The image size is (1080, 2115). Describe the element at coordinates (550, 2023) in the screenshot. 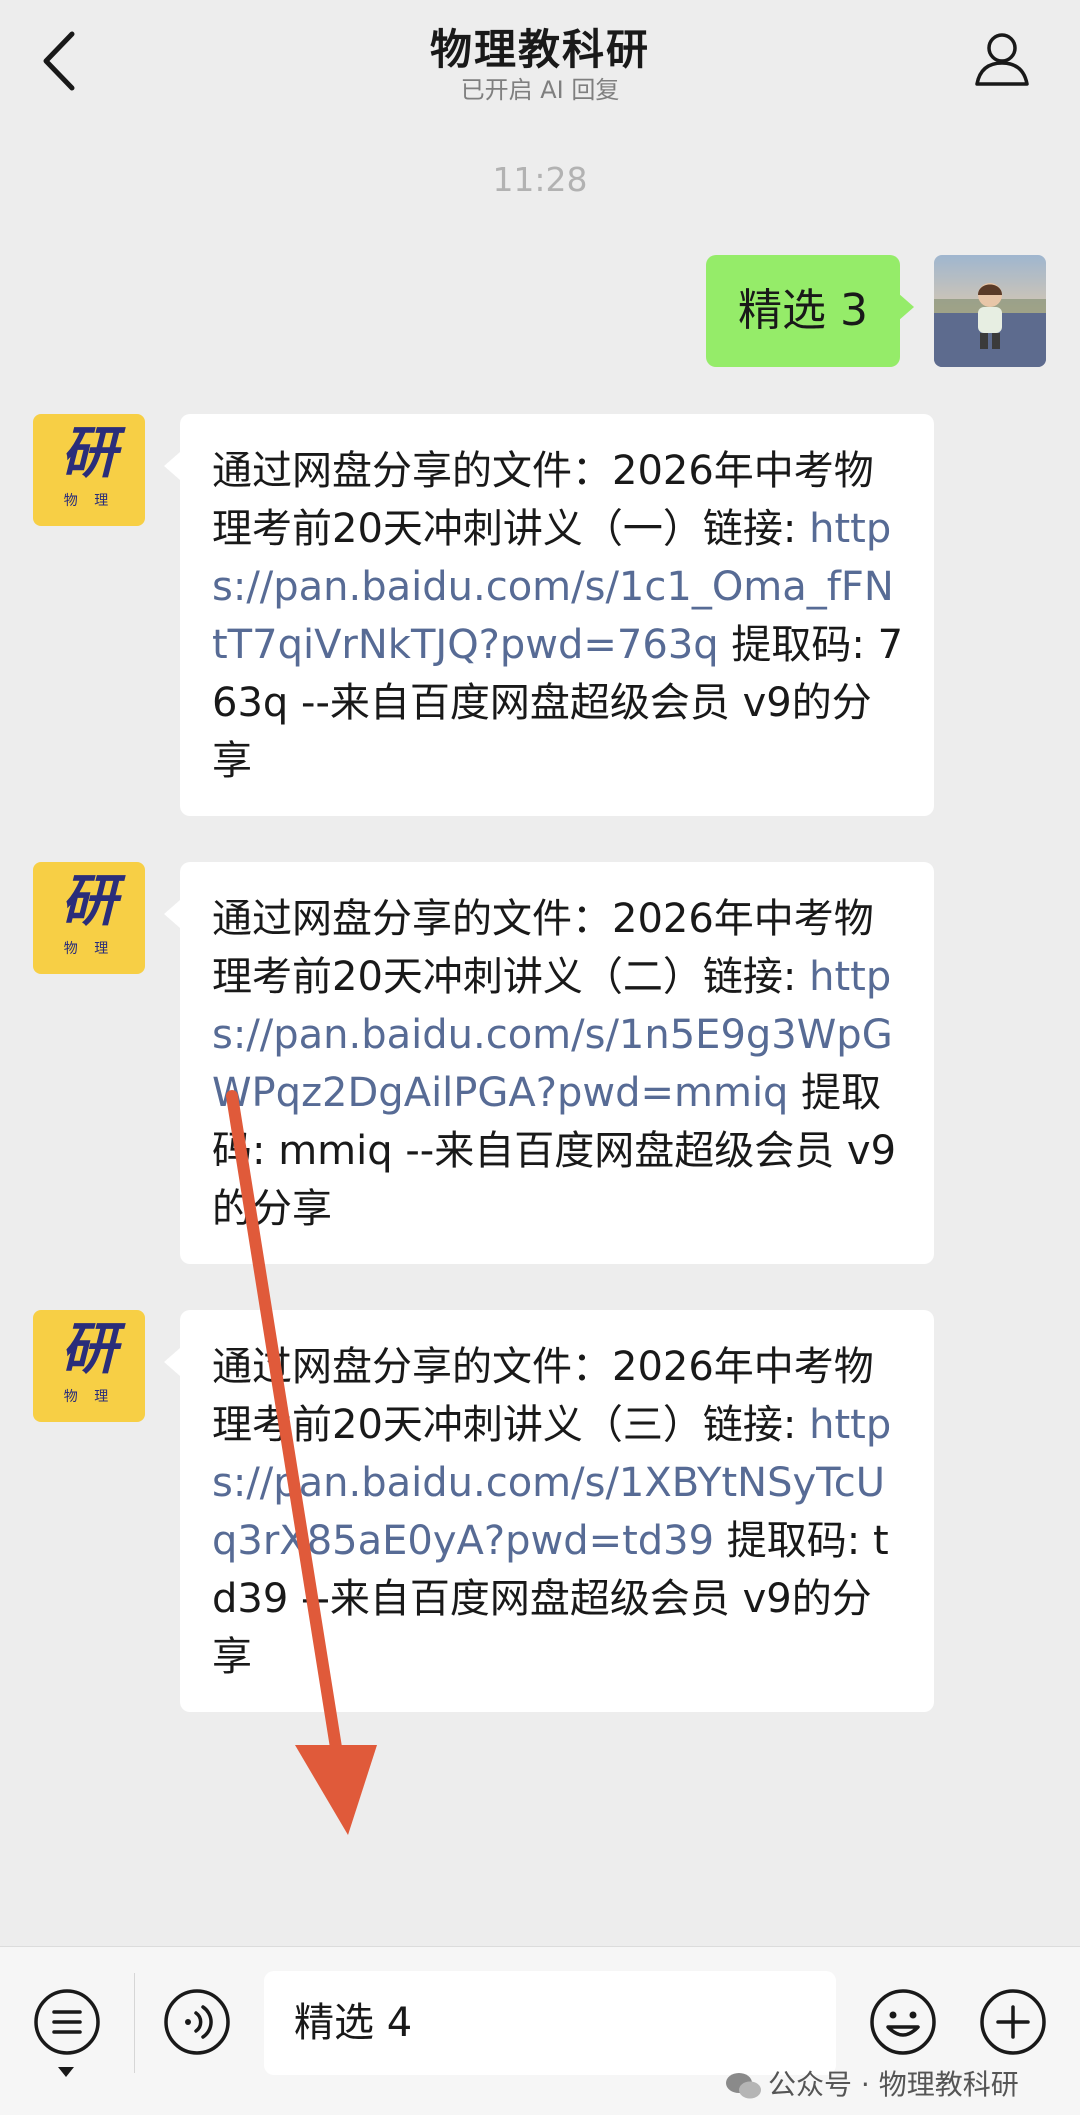

I see `message-input: 精选 4` at that location.